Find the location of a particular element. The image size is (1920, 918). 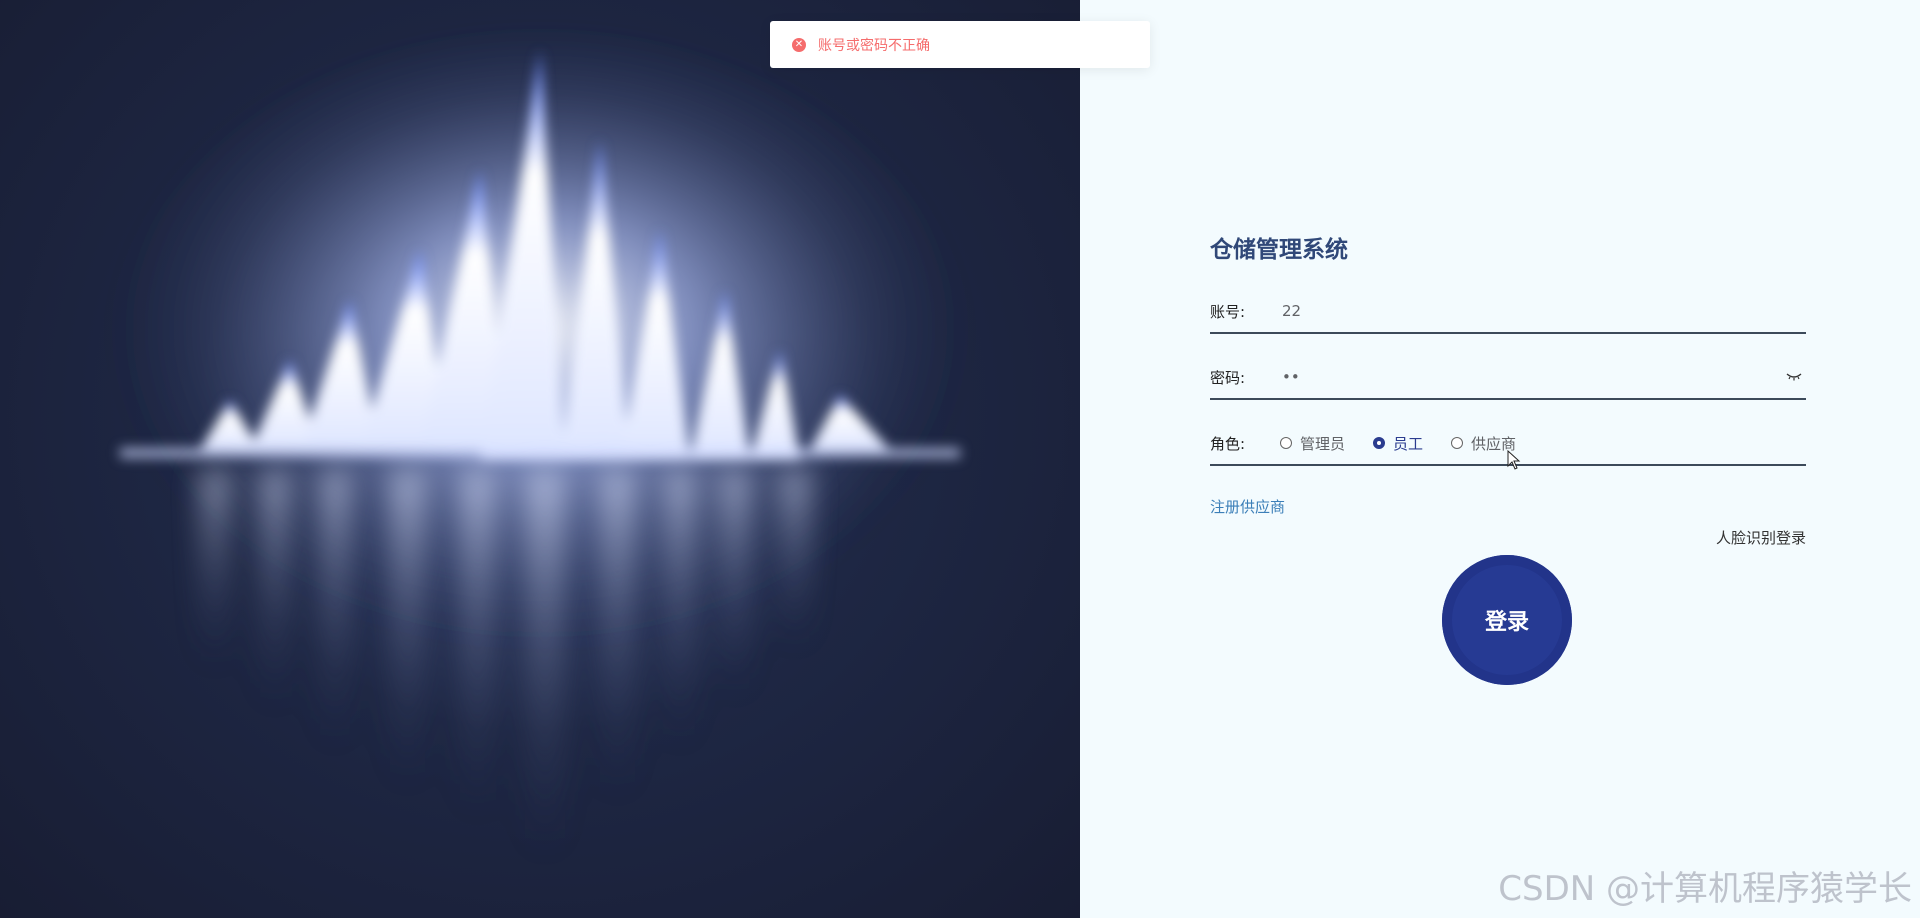

password-label: 密码: is located at coordinates (1228, 377).